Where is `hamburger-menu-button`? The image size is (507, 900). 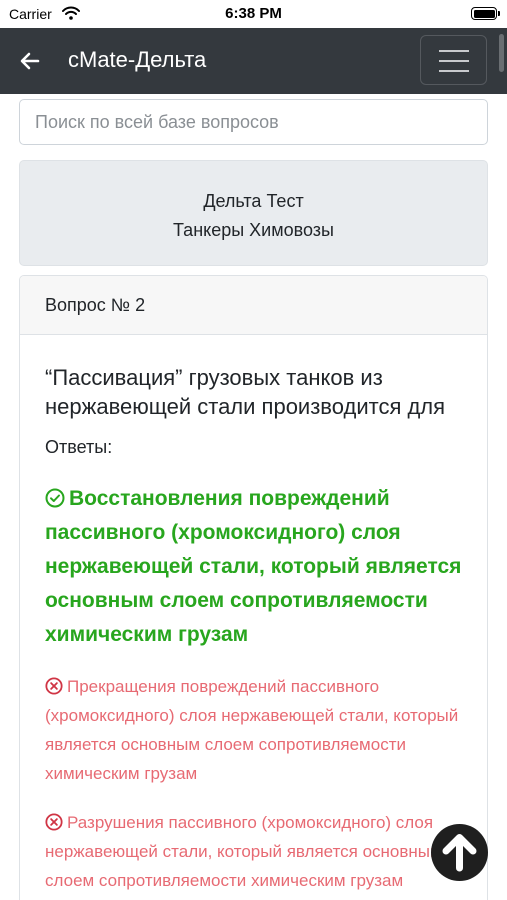
hamburger-menu-button is located at coordinates (453, 60).